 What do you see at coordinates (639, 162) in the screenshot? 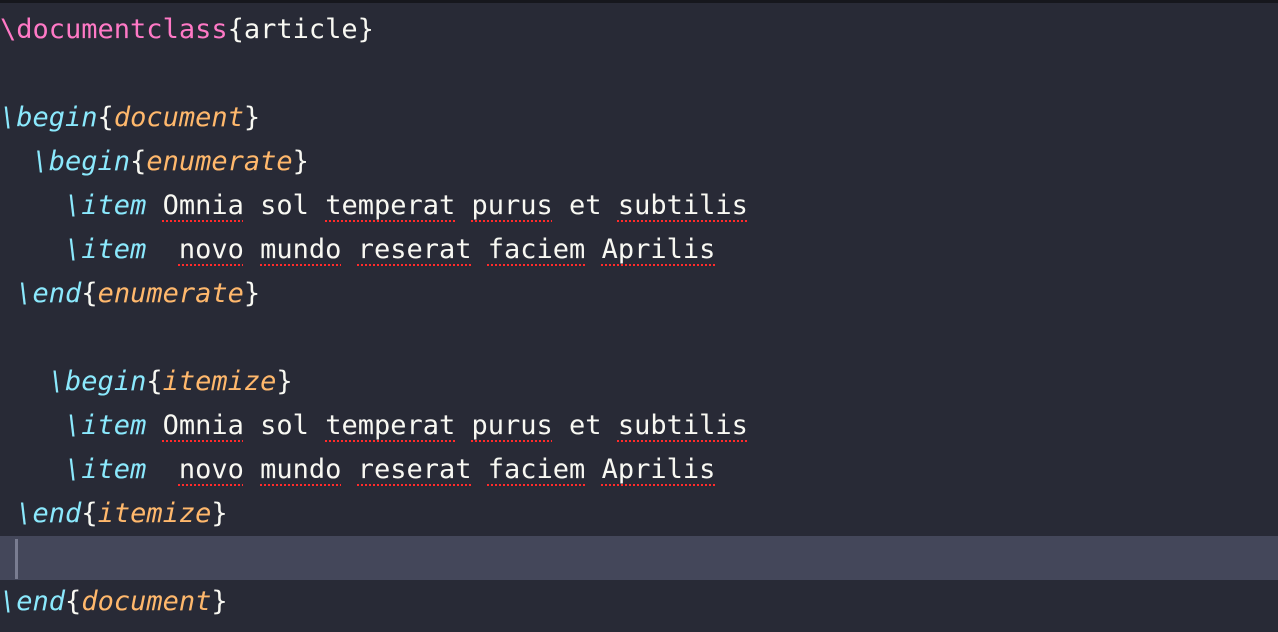
I see `code-line: \begin{enumerate}` at bounding box center [639, 162].